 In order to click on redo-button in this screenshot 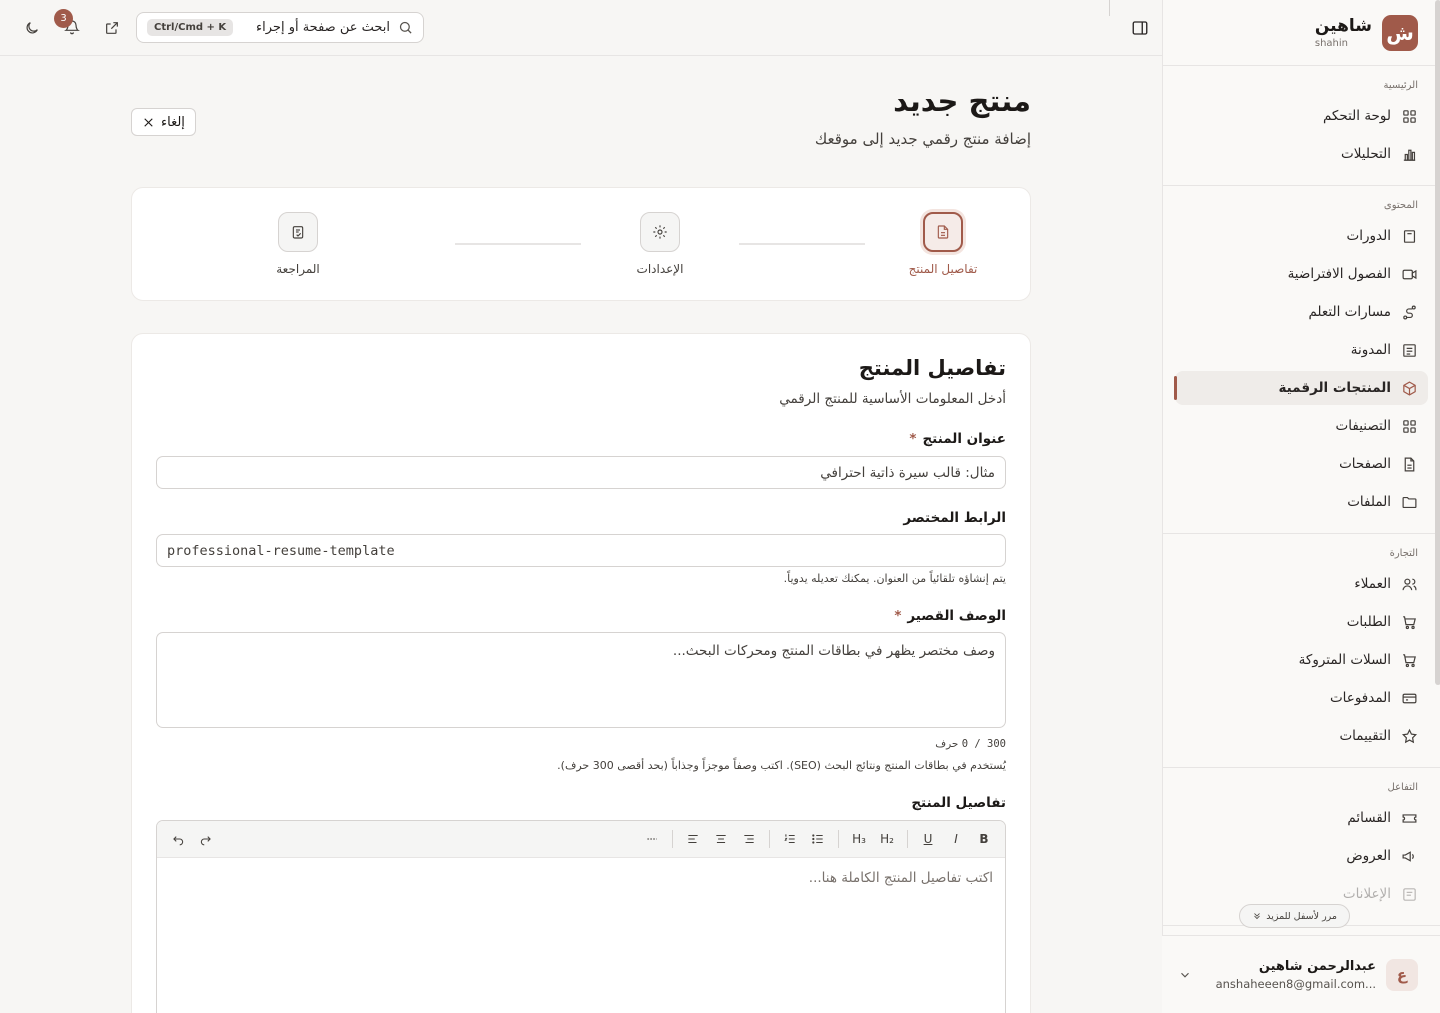, I will do `click(206, 839)`.